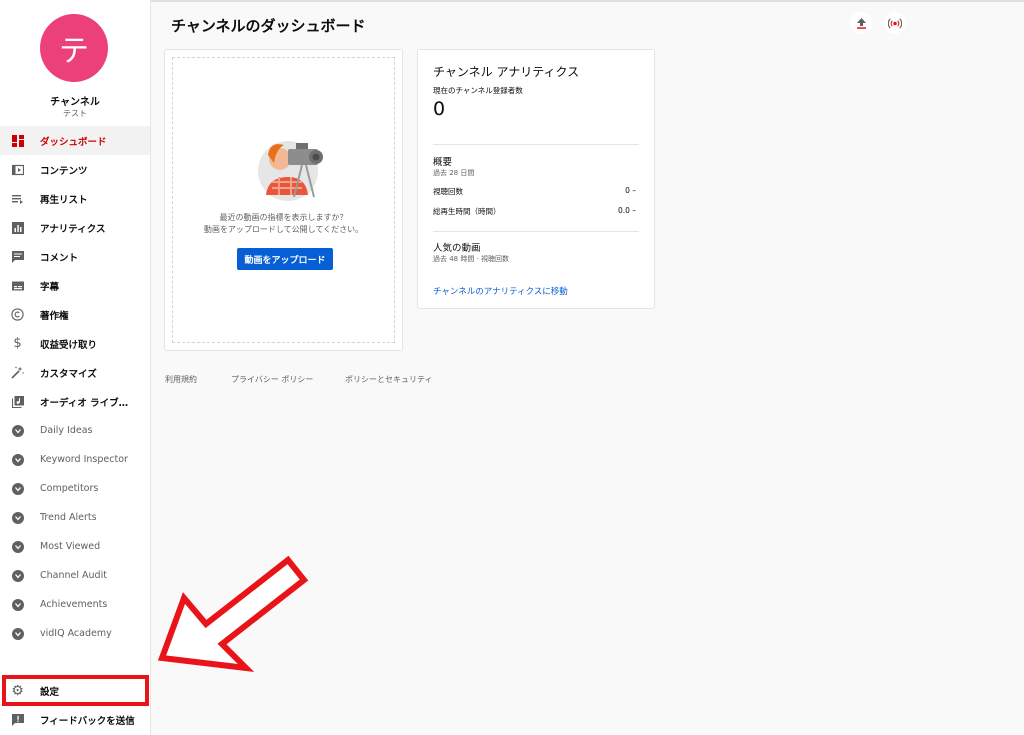 This screenshot has width=1024, height=735. I want to click on sidebar-item-copyright: 著作権, so click(75, 314).